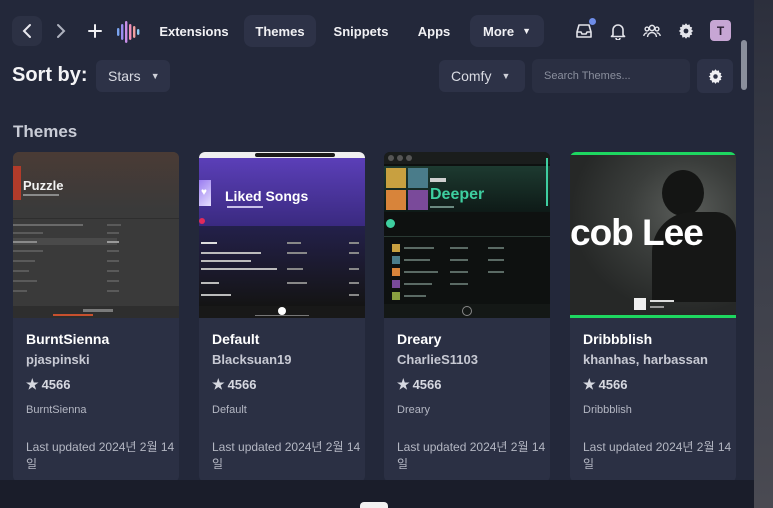 This screenshot has height=508, width=773. Describe the element at coordinates (763, 254) in the screenshot. I see `desktop-background` at that location.